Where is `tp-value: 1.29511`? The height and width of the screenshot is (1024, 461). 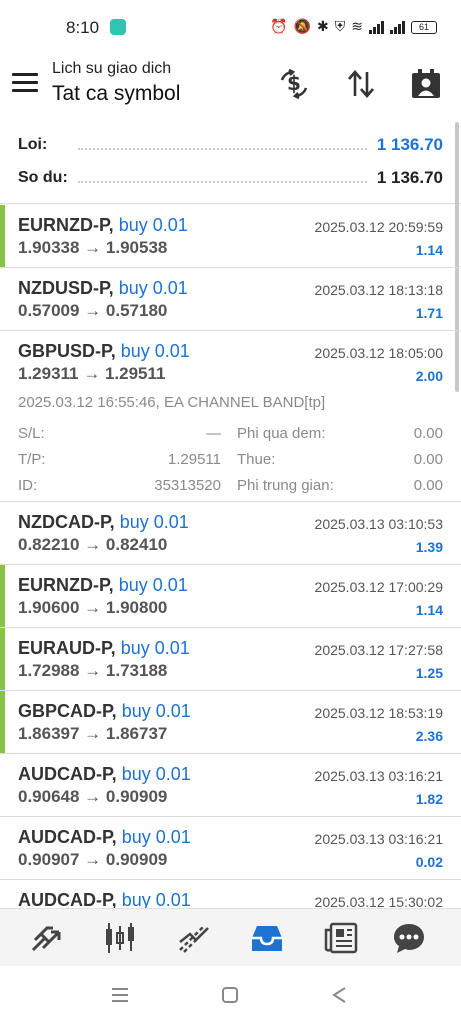
tp-value: 1.29511 is located at coordinates (194, 459).